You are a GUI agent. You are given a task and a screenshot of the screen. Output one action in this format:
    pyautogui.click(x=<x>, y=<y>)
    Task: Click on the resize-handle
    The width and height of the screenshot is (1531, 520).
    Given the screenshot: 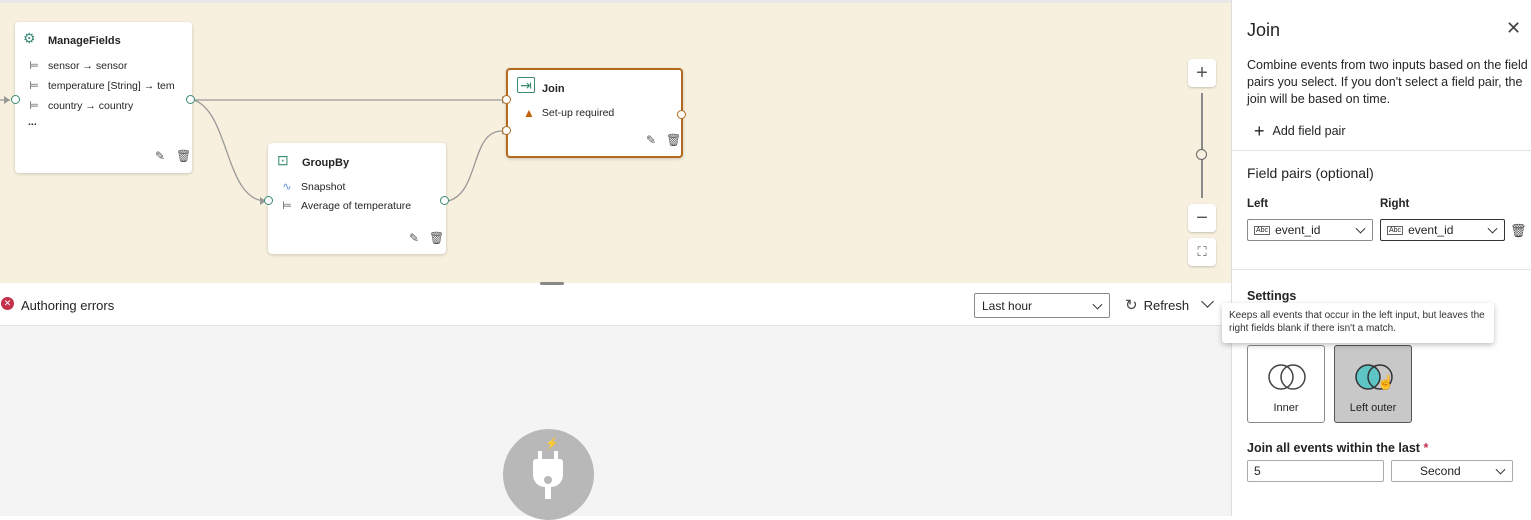 What is the action you would take?
    pyautogui.click(x=552, y=283)
    